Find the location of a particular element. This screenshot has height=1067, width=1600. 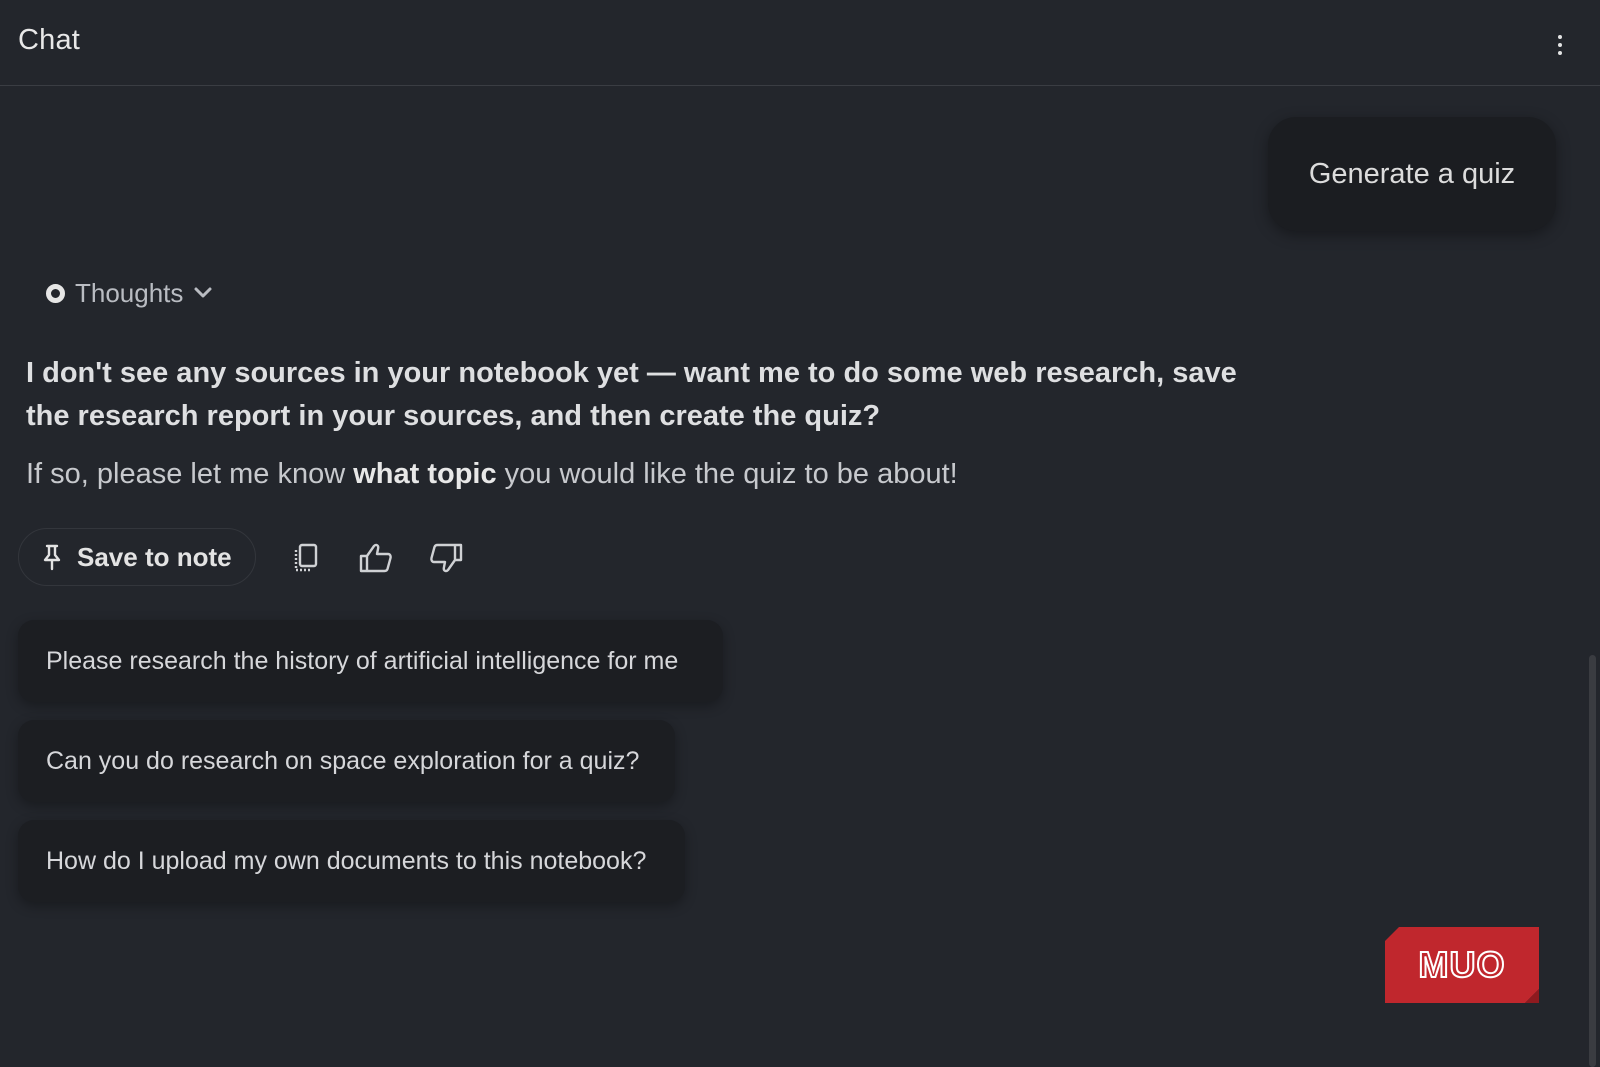

logo-text: MUO is located at coordinates (1462, 964).